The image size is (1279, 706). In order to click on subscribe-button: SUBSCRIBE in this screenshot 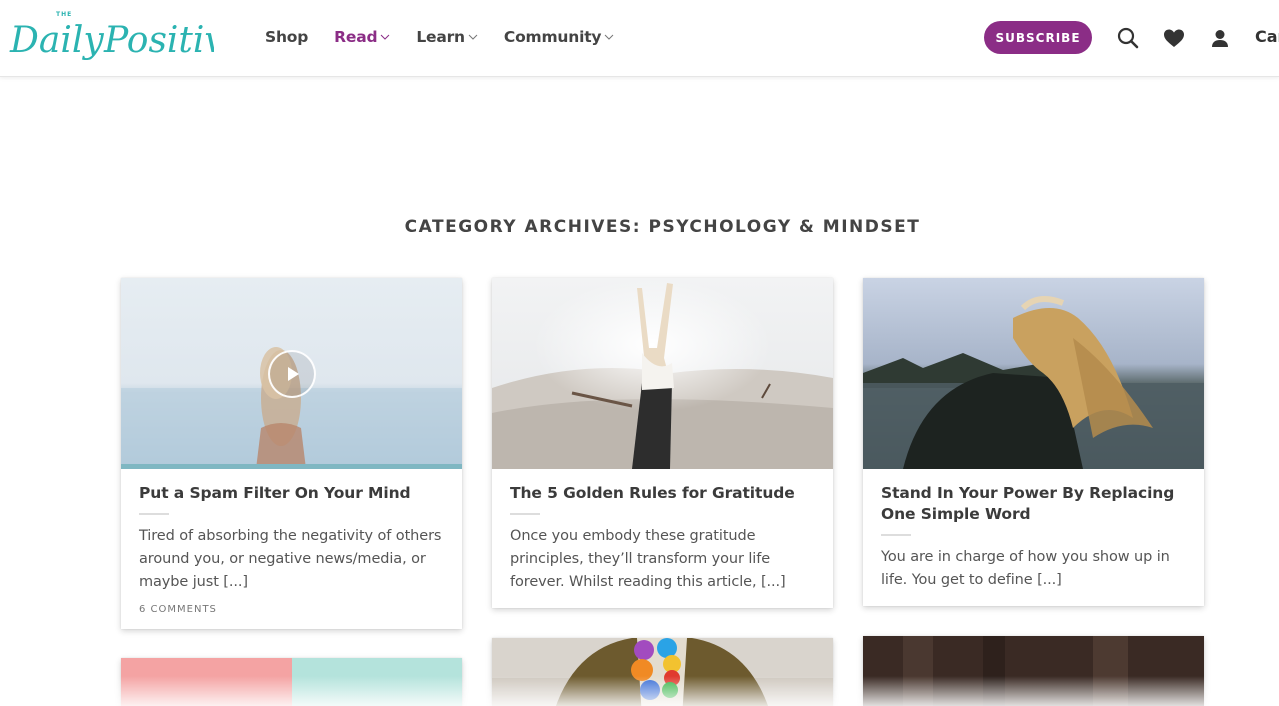, I will do `click(1038, 37)`.